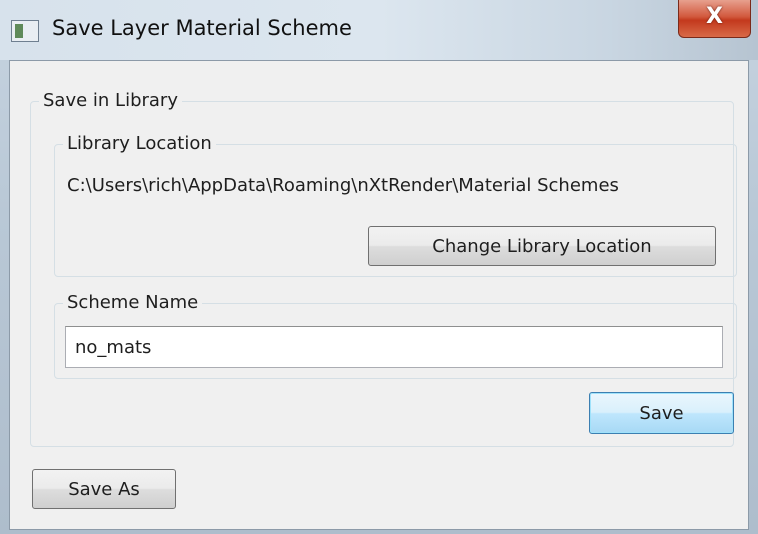 The width and height of the screenshot is (758, 534). I want to click on scheme-name-label: Scheme Name, so click(133, 303).